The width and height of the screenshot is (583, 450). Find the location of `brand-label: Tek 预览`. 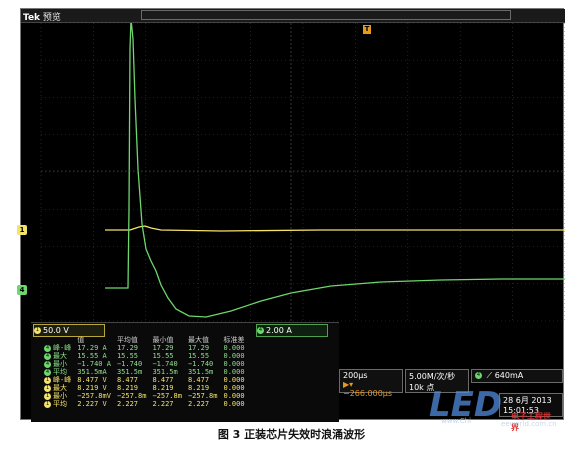

brand-label: Tek 预览 is located at coordinates (42, 18).